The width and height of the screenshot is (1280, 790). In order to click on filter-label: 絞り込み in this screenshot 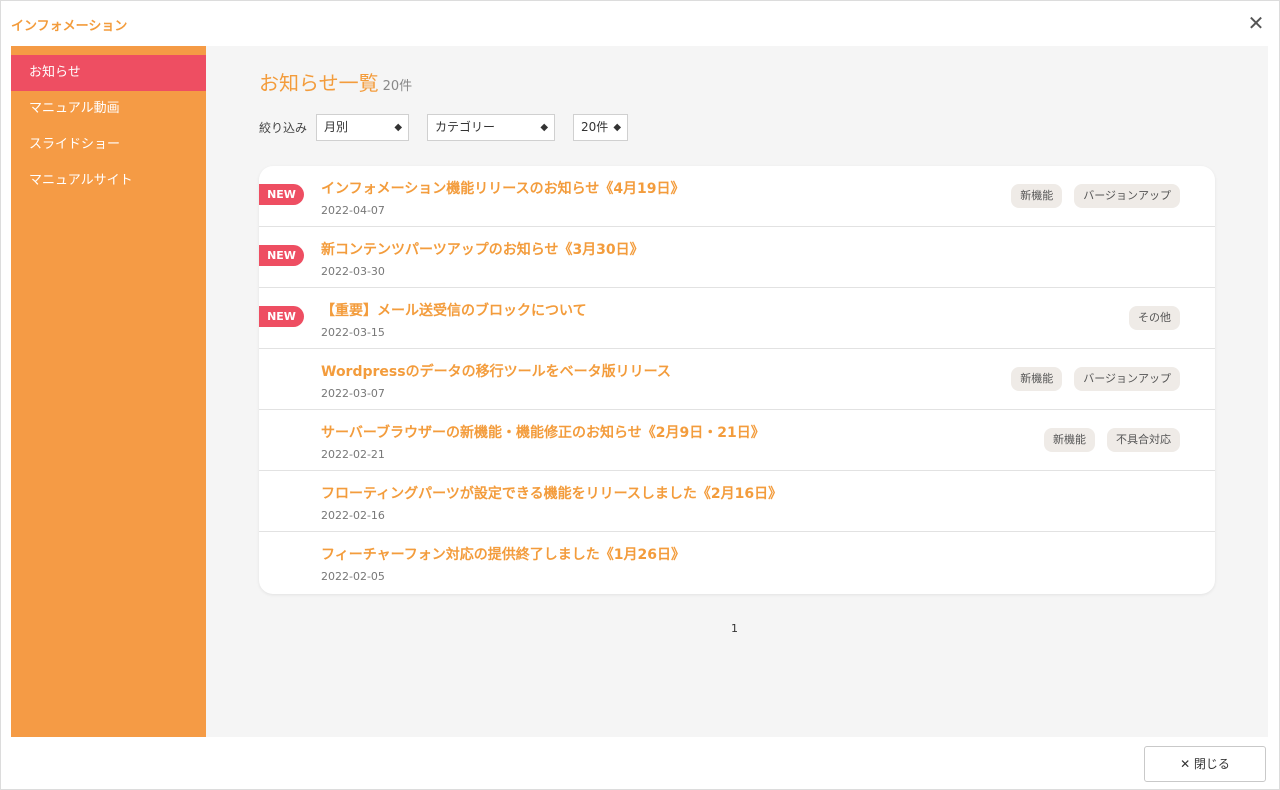, I will do `click(283, 128)`.